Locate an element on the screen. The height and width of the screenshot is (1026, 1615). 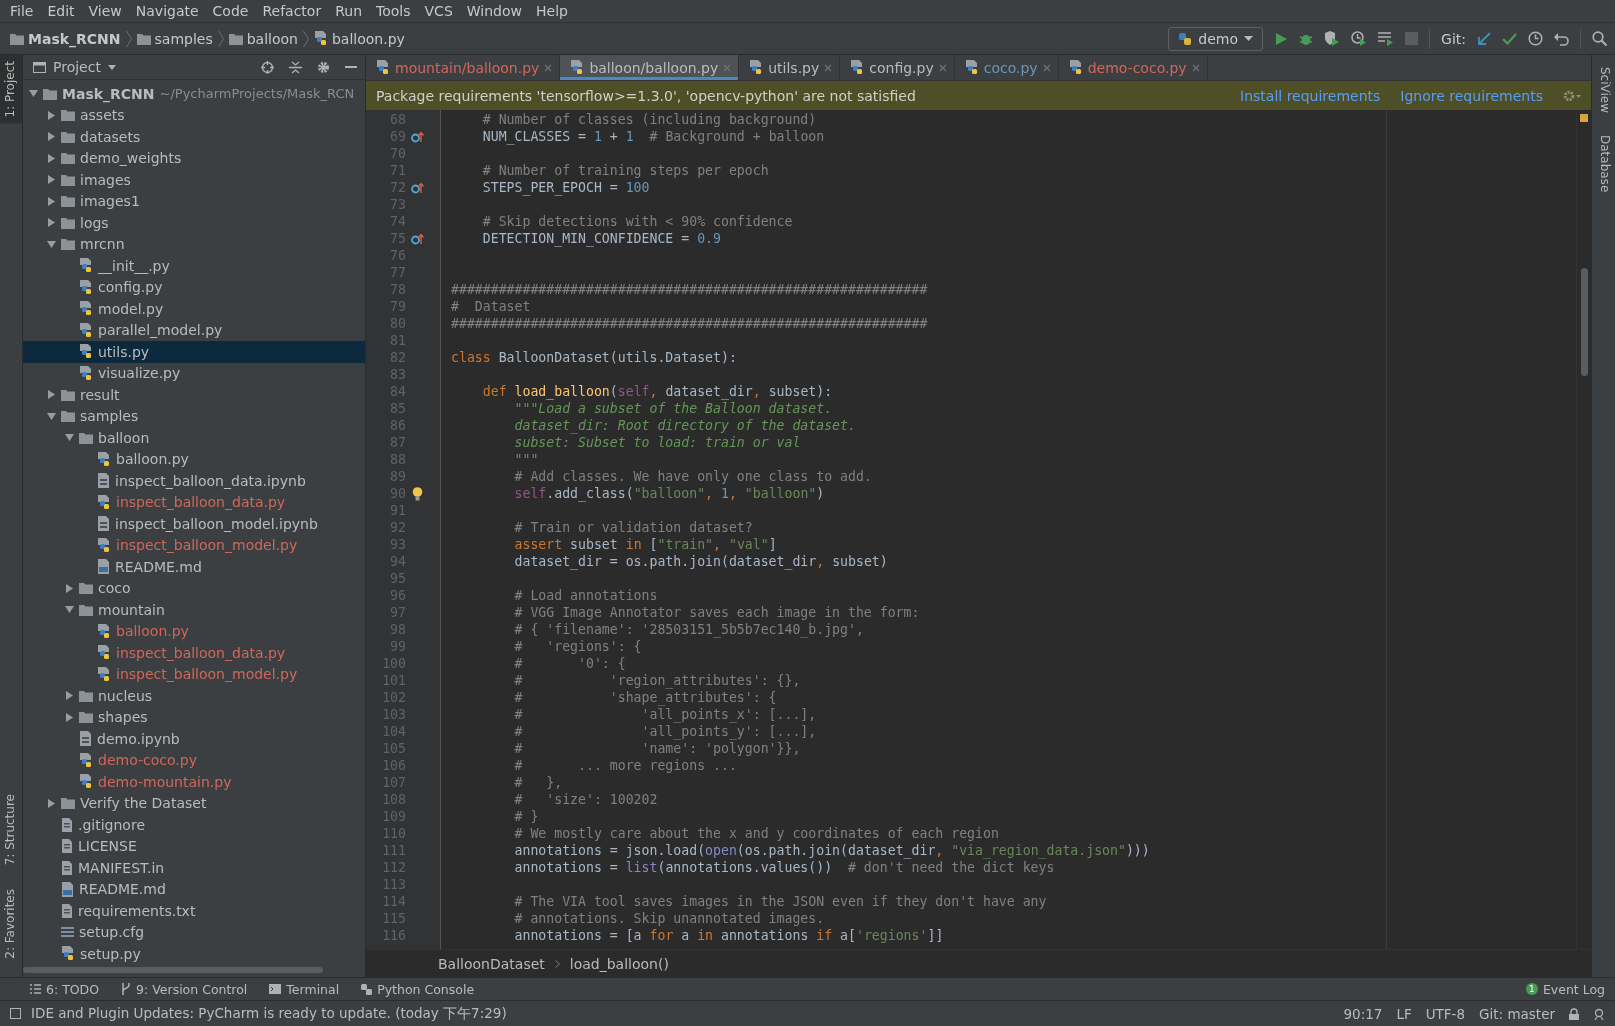
clock-icon is located at coordinates (1535, 38).